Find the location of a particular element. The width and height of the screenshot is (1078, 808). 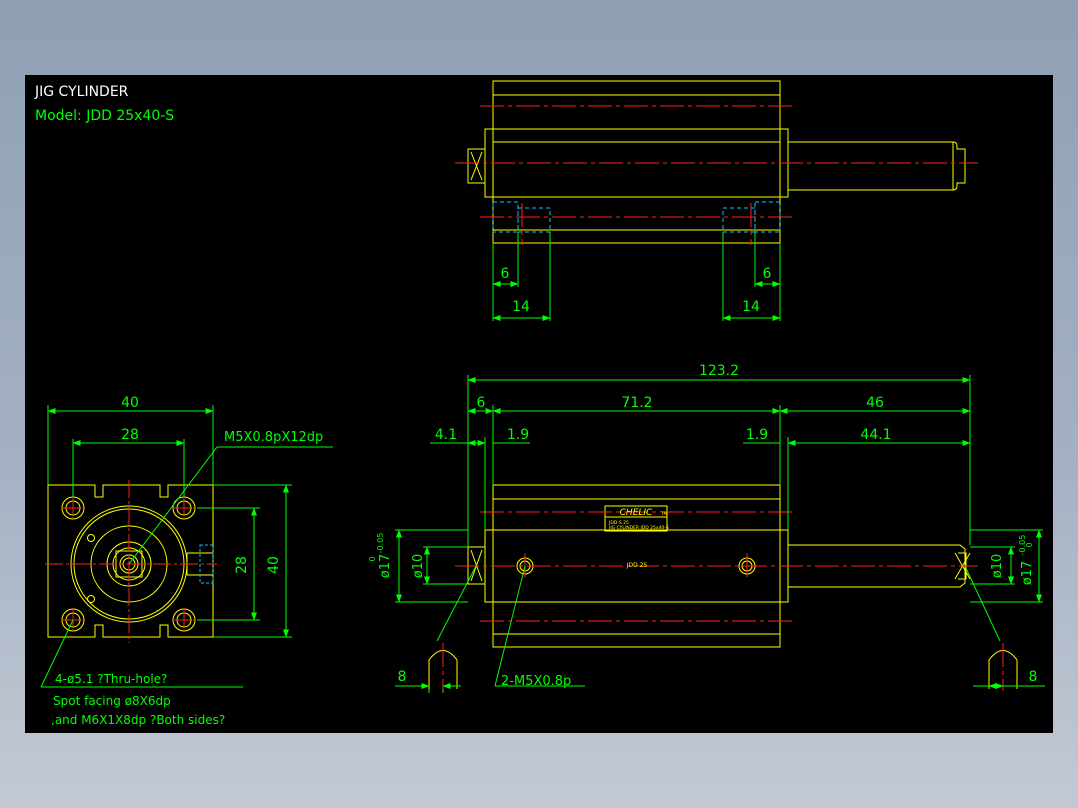

top-dim-right-6: 6 is located at coordinates (767, 274).